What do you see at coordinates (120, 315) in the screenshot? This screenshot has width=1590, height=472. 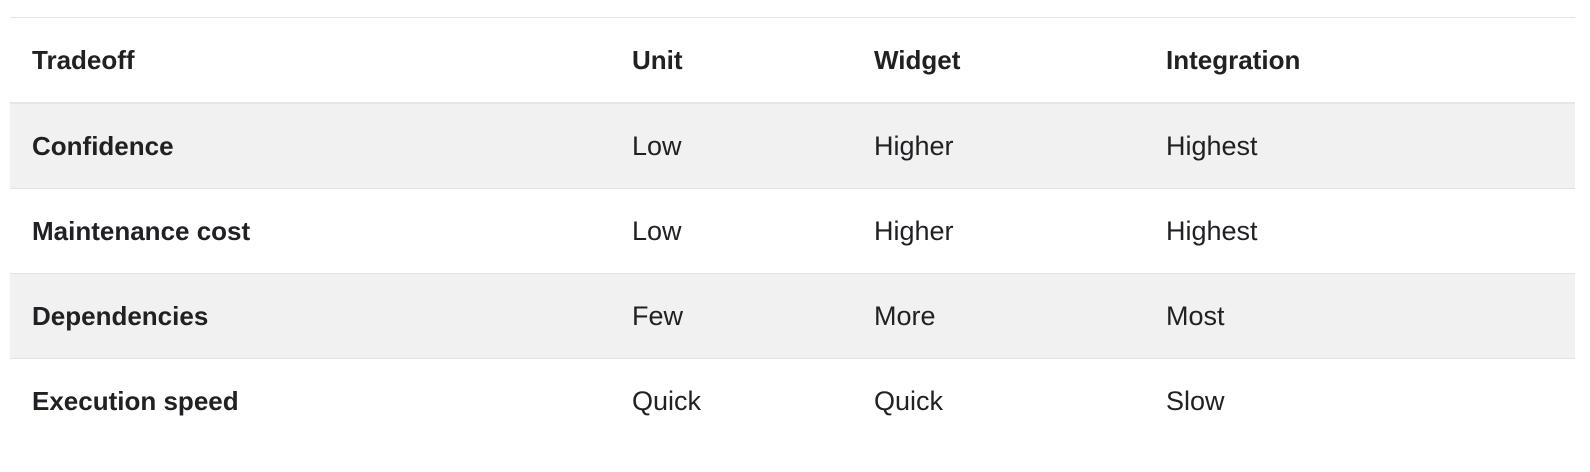 I see `row-label: Dependencies` at bounding box center [120, 315].